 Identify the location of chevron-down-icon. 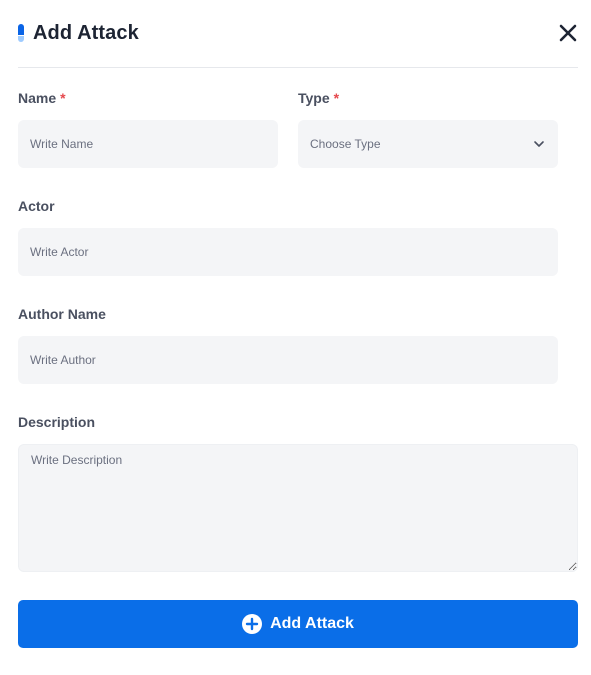
(539, 144).